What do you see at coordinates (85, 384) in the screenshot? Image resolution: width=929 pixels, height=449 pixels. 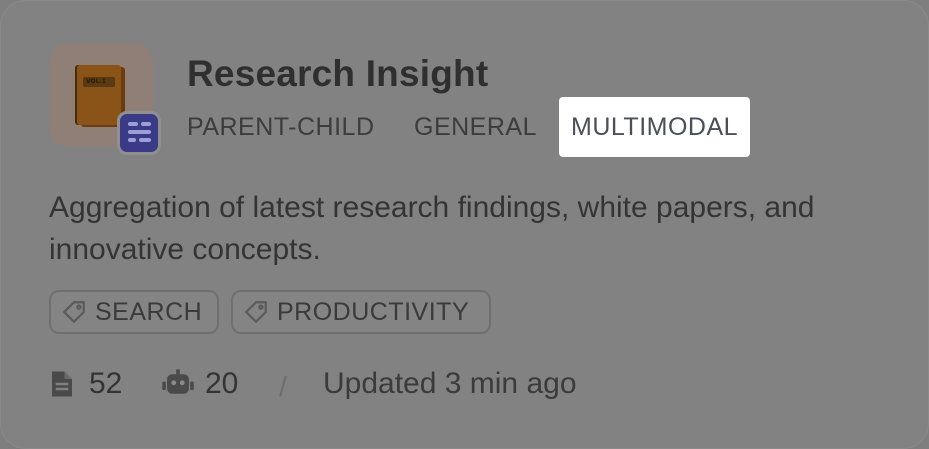 I see `document-count: 52` at bounding box center [85, 384].